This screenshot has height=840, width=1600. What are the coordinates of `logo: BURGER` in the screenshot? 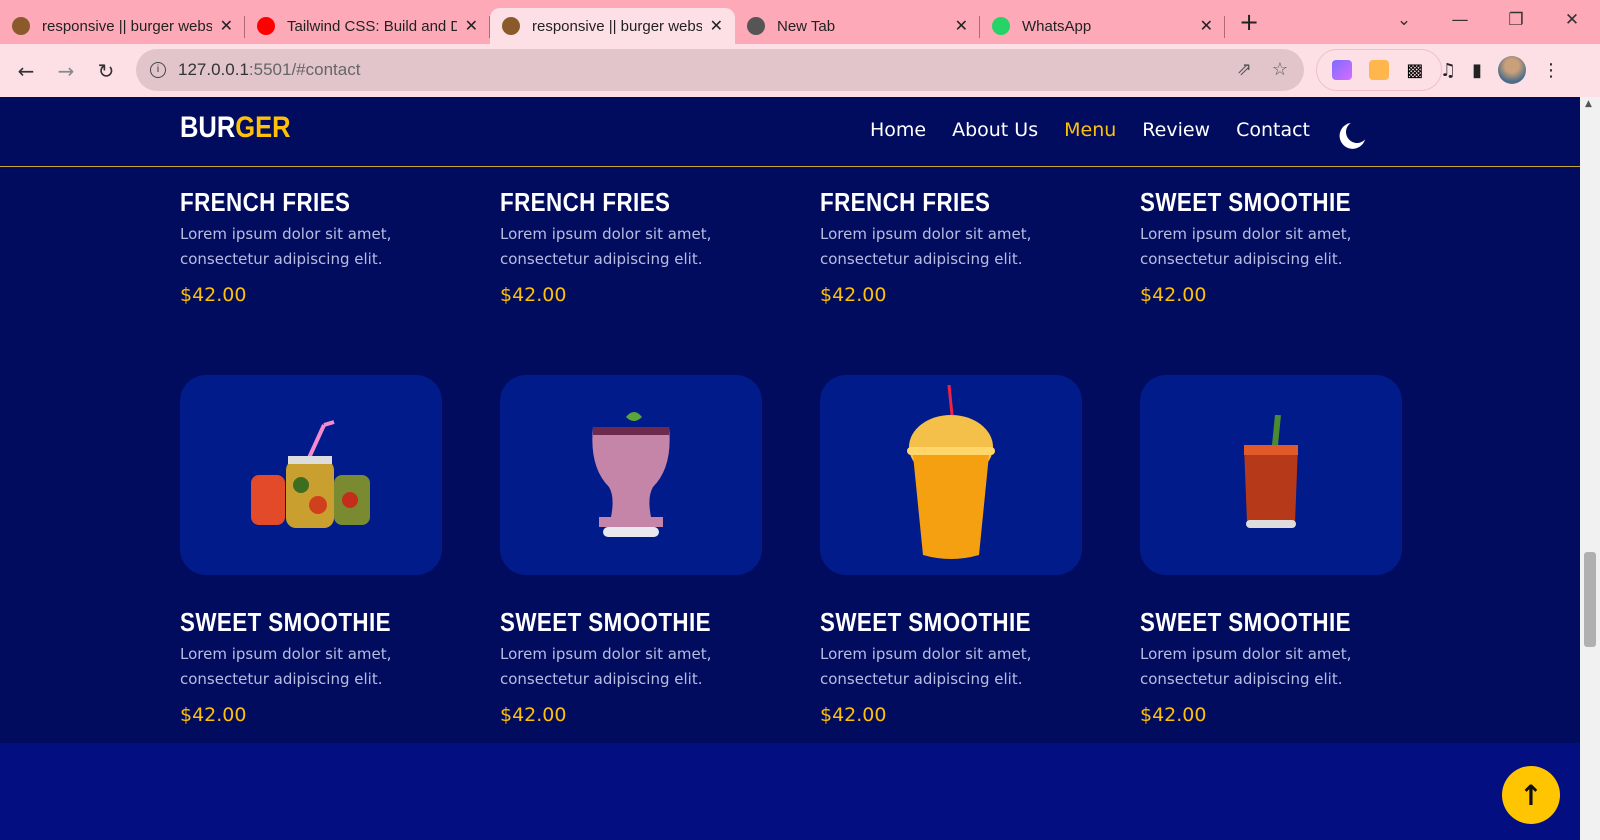 It's located at (235, 128).